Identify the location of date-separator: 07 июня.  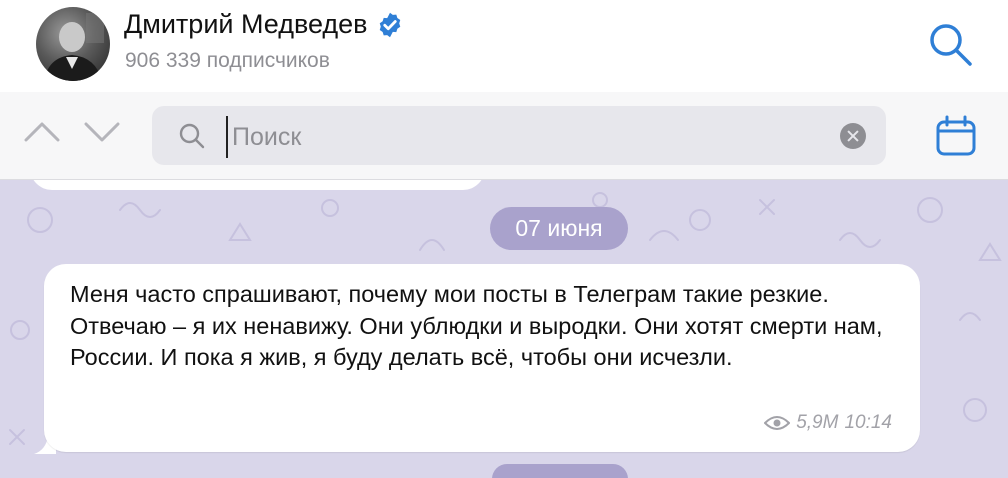
(559, 228).